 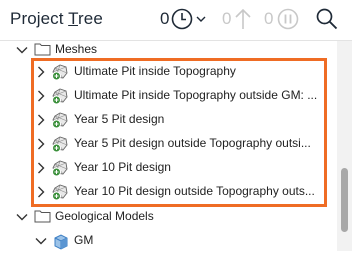 What do you see at coordinates (61, 242) in the screenshot?
I see `geological-model-icon` at bounding box center [61, 242].